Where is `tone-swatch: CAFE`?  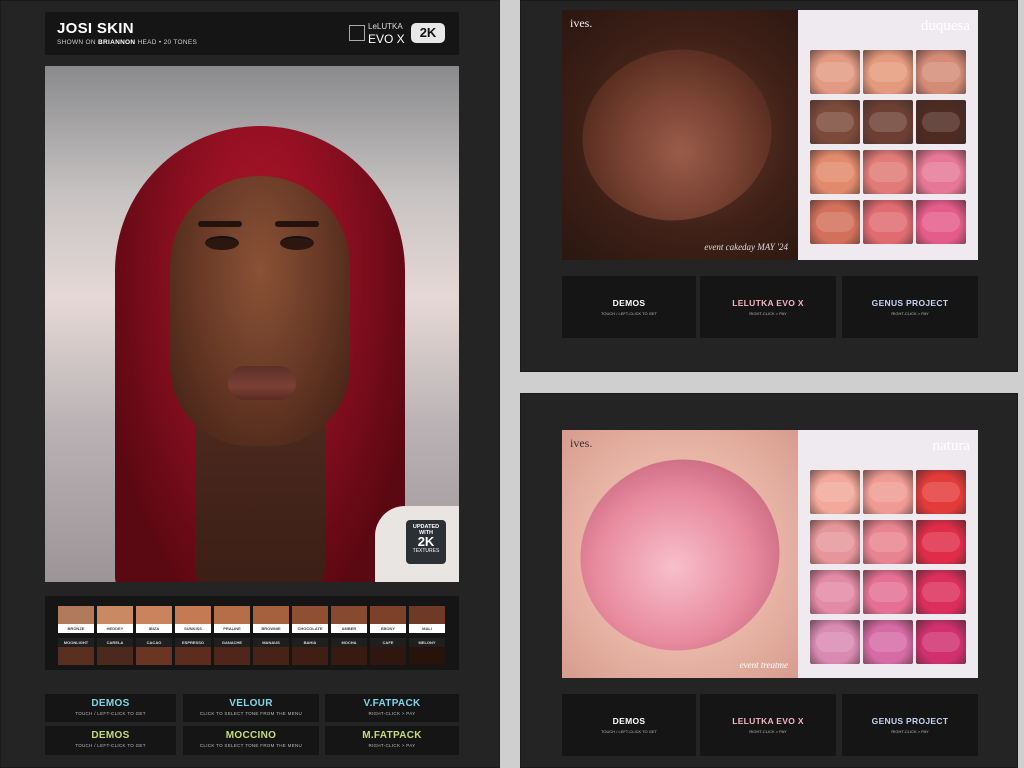
tone-swatch: CAFE is located at coordinates (388, 652).